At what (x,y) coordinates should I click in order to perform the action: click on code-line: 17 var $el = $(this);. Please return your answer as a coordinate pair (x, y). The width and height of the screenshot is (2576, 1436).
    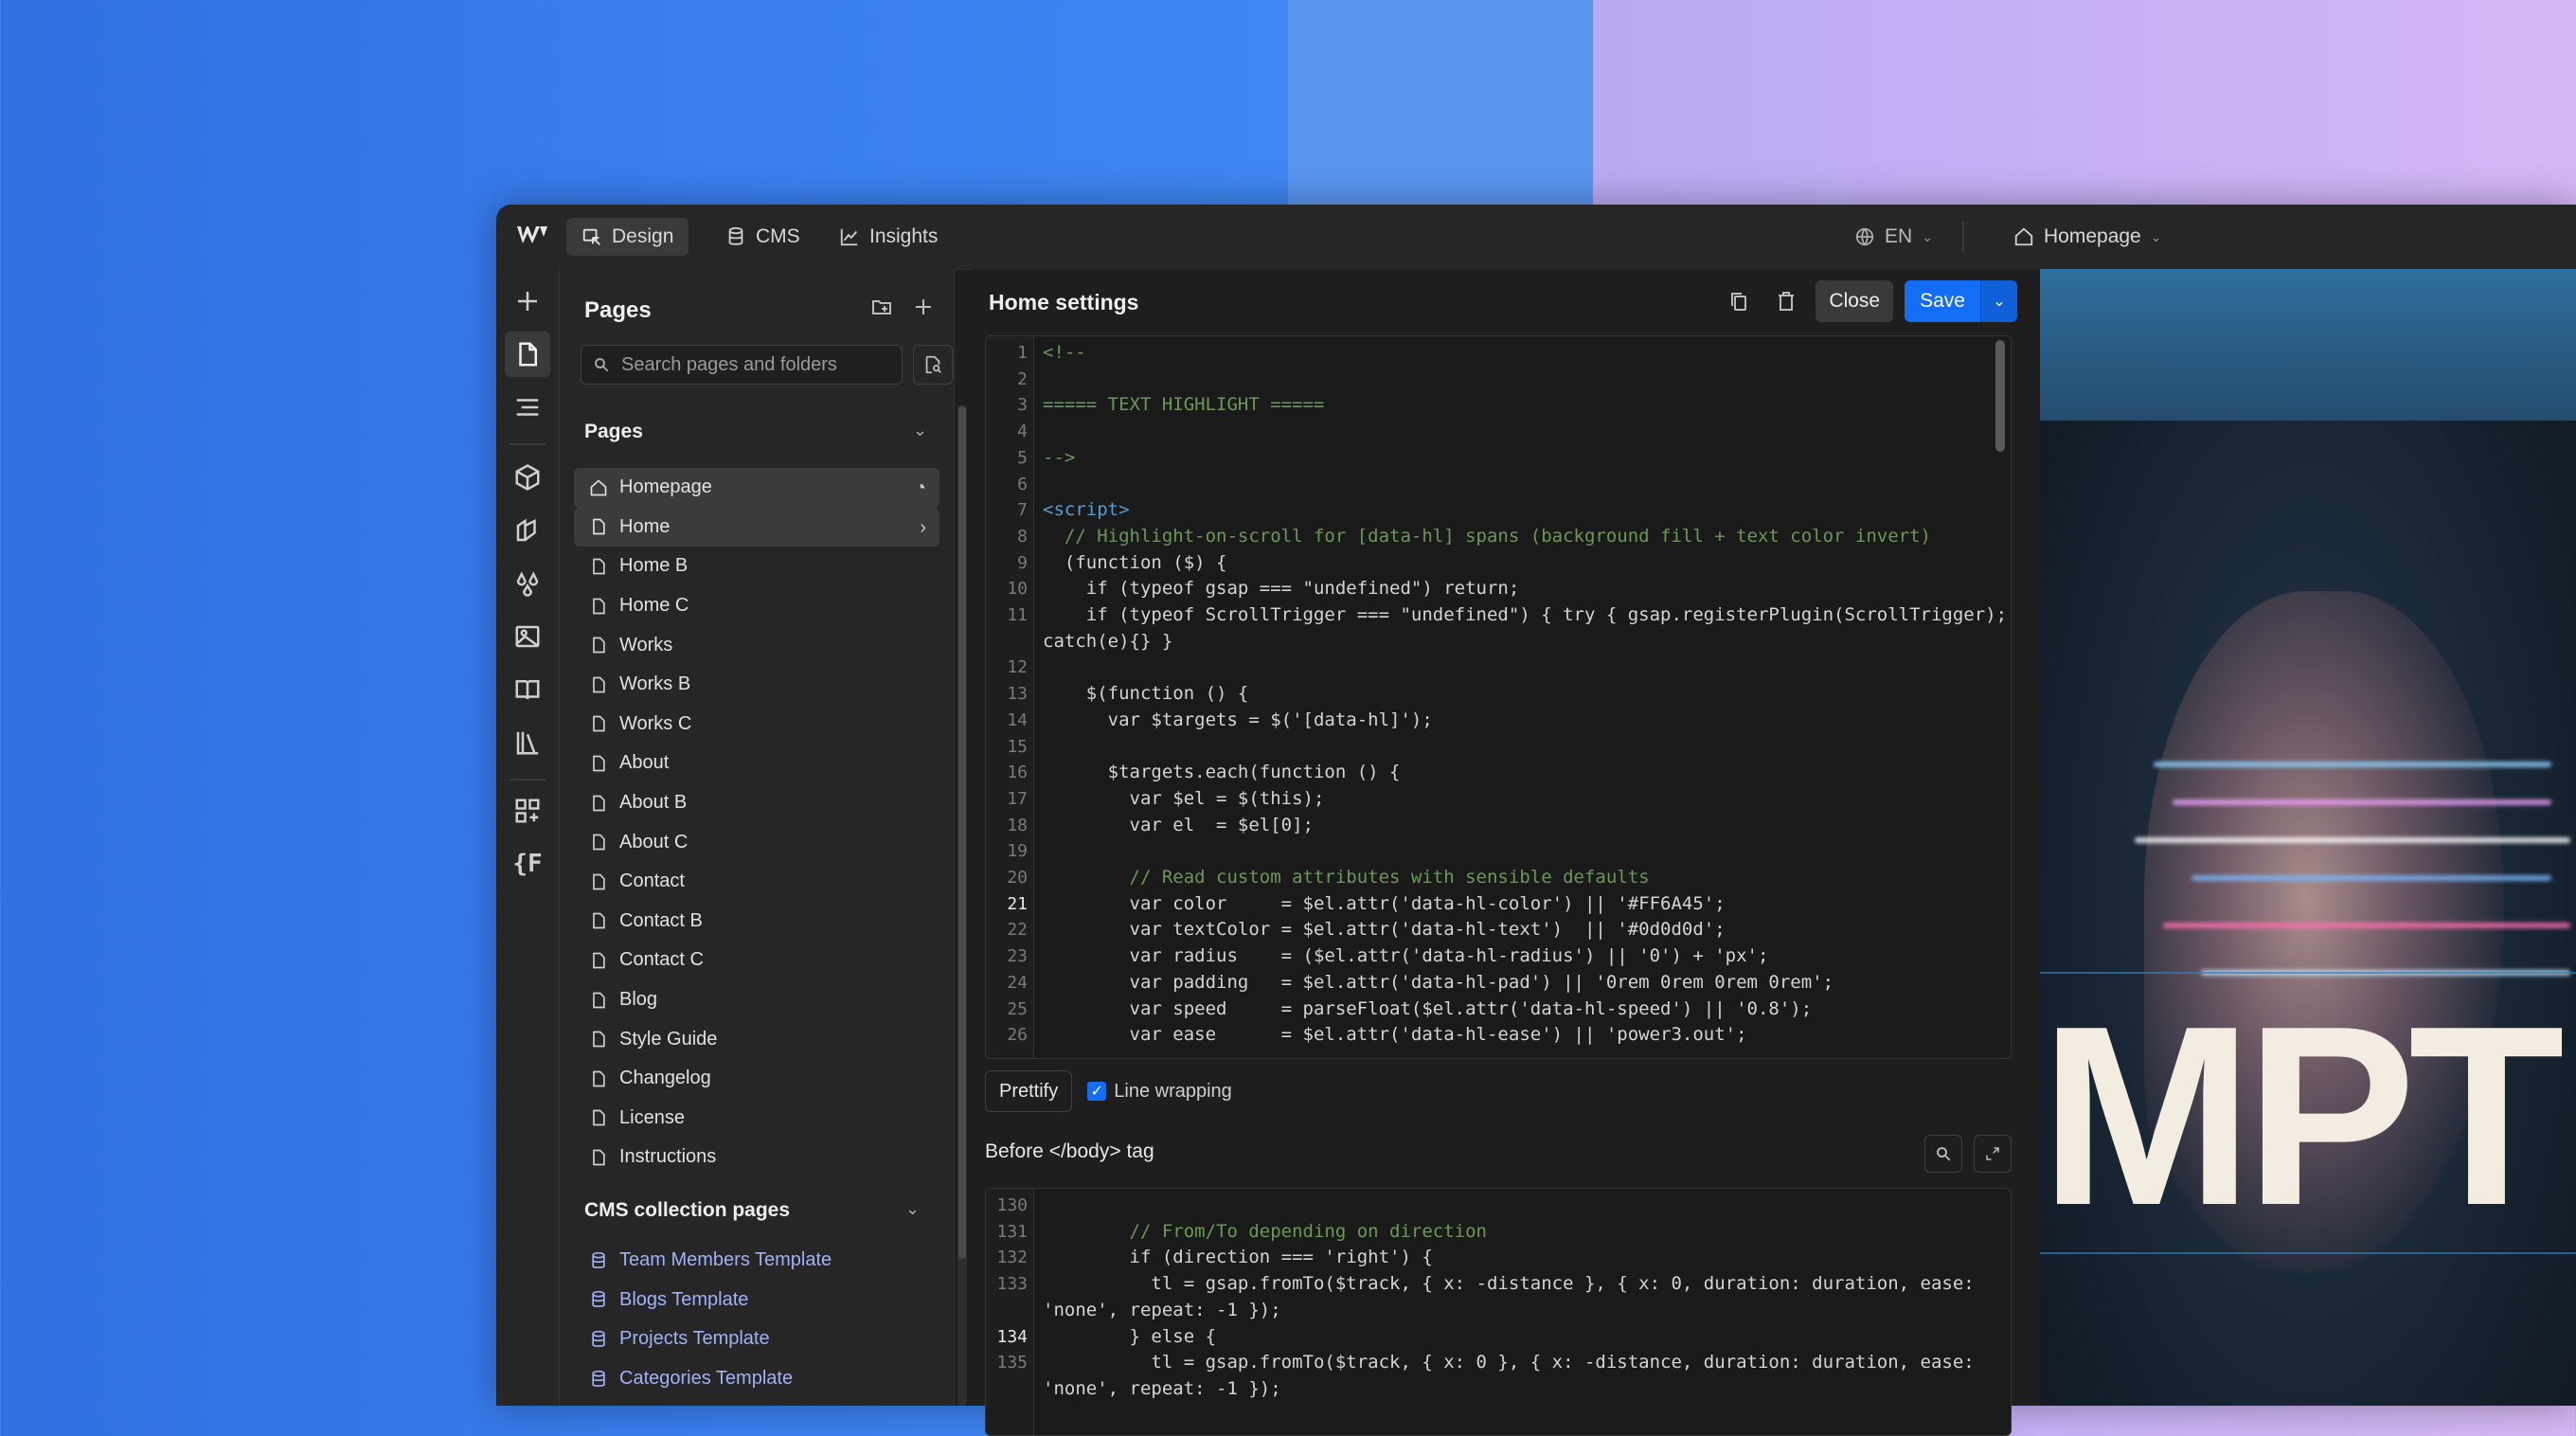
    Looking at the image, I should click on (1498, 800).